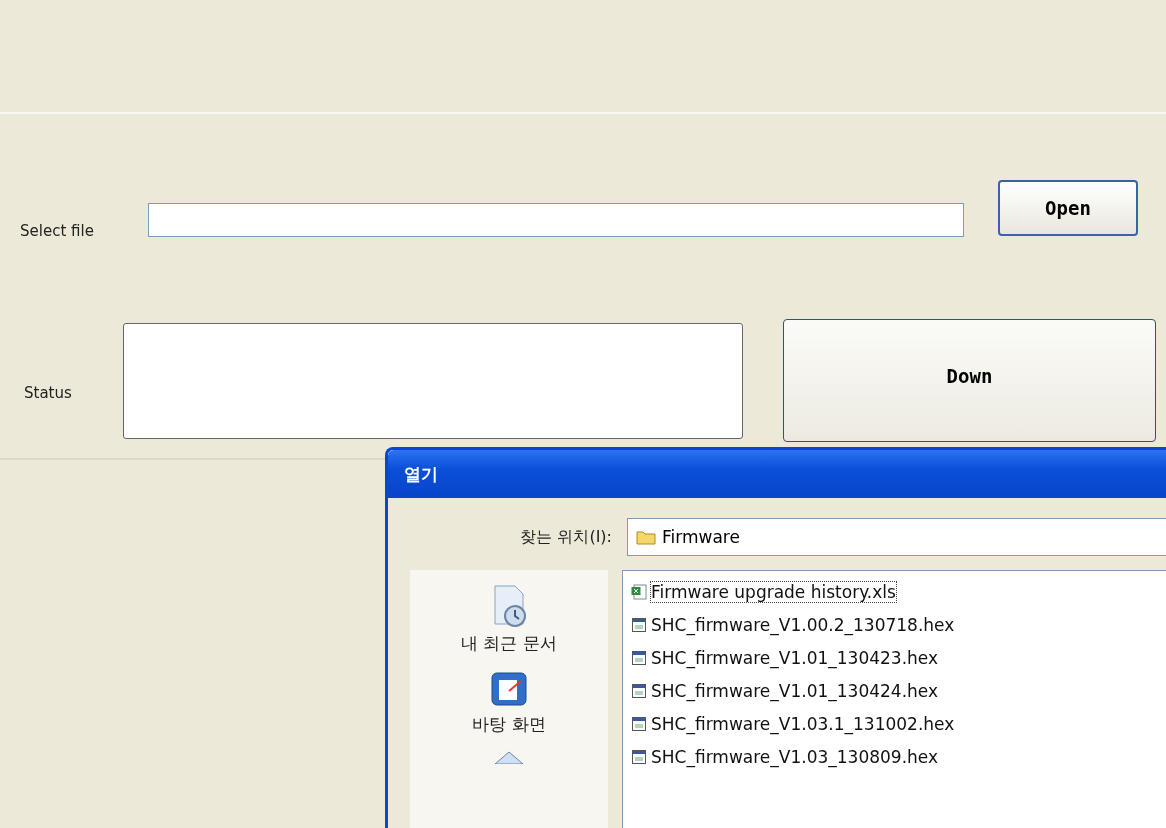 The width and height of the screenshot is (1166, 828). Describe the element at coordinates (421, 474) in the screenshot. I see `dialog-title: 열기` at that location.